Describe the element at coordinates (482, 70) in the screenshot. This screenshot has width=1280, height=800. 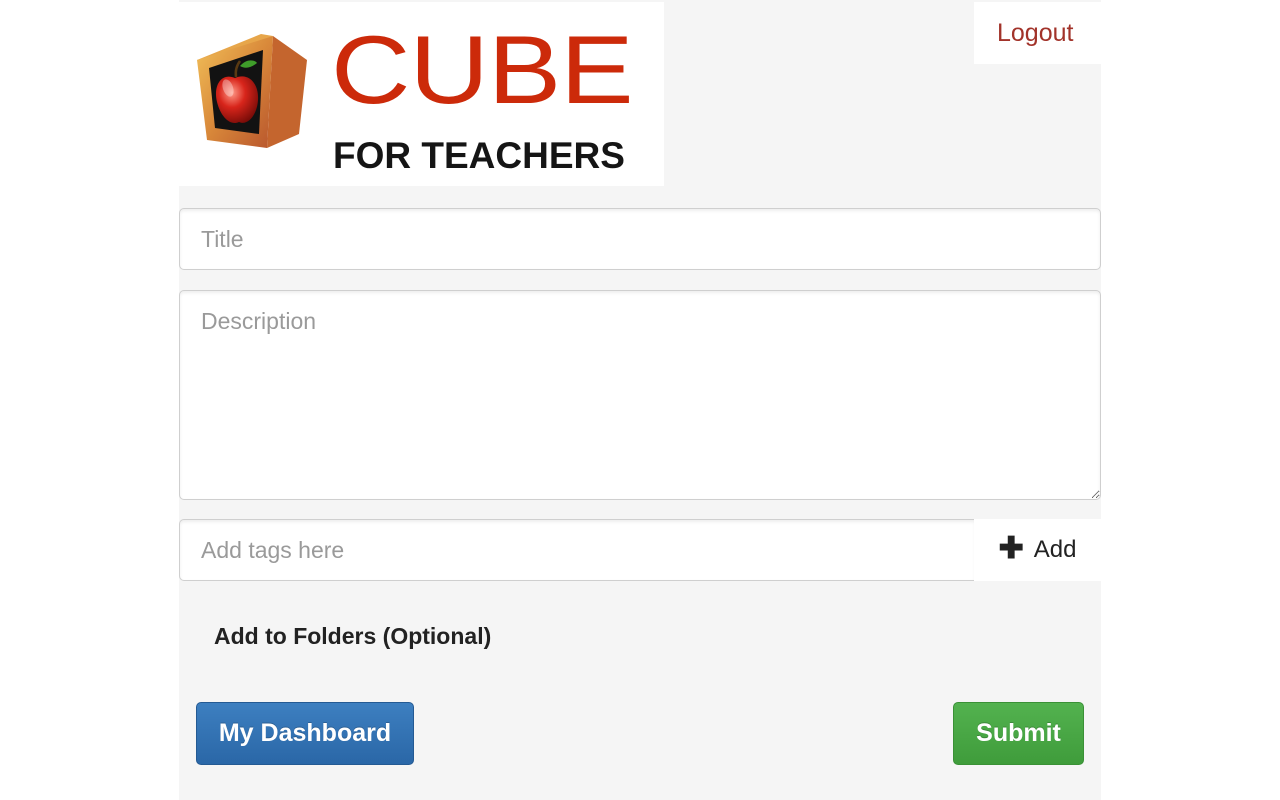
I see `logo-wordmark: CUBE` at that location.